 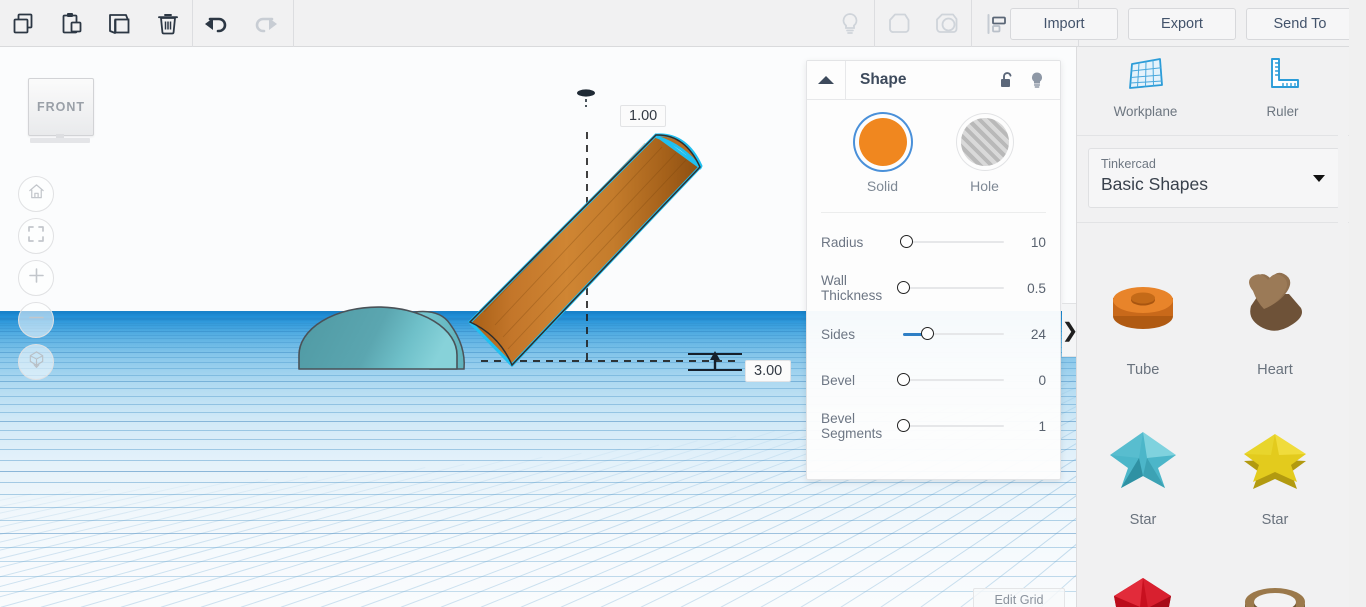 What do you see at coordinates (1019, 597) in the screenshot?
I see `edit-grid-button: Edit Grid` at bounding box center [1019, 597].